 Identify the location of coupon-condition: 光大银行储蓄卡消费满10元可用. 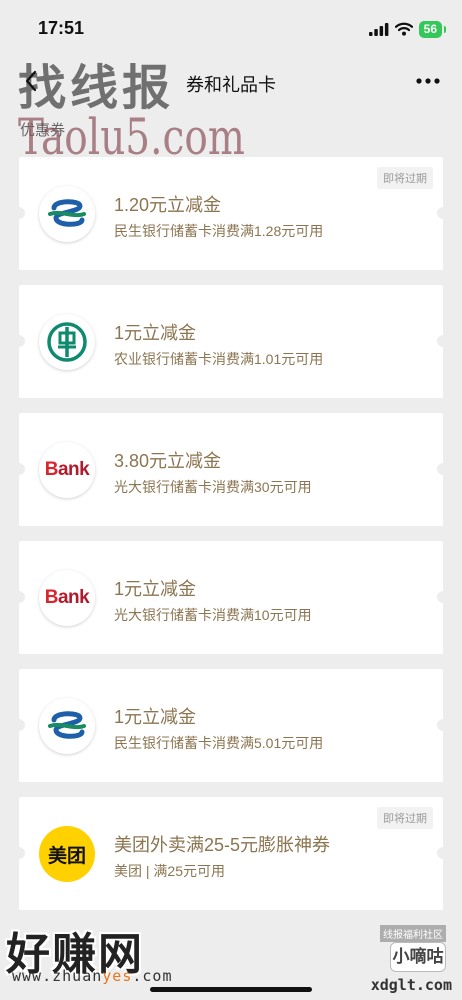
(213, 615).